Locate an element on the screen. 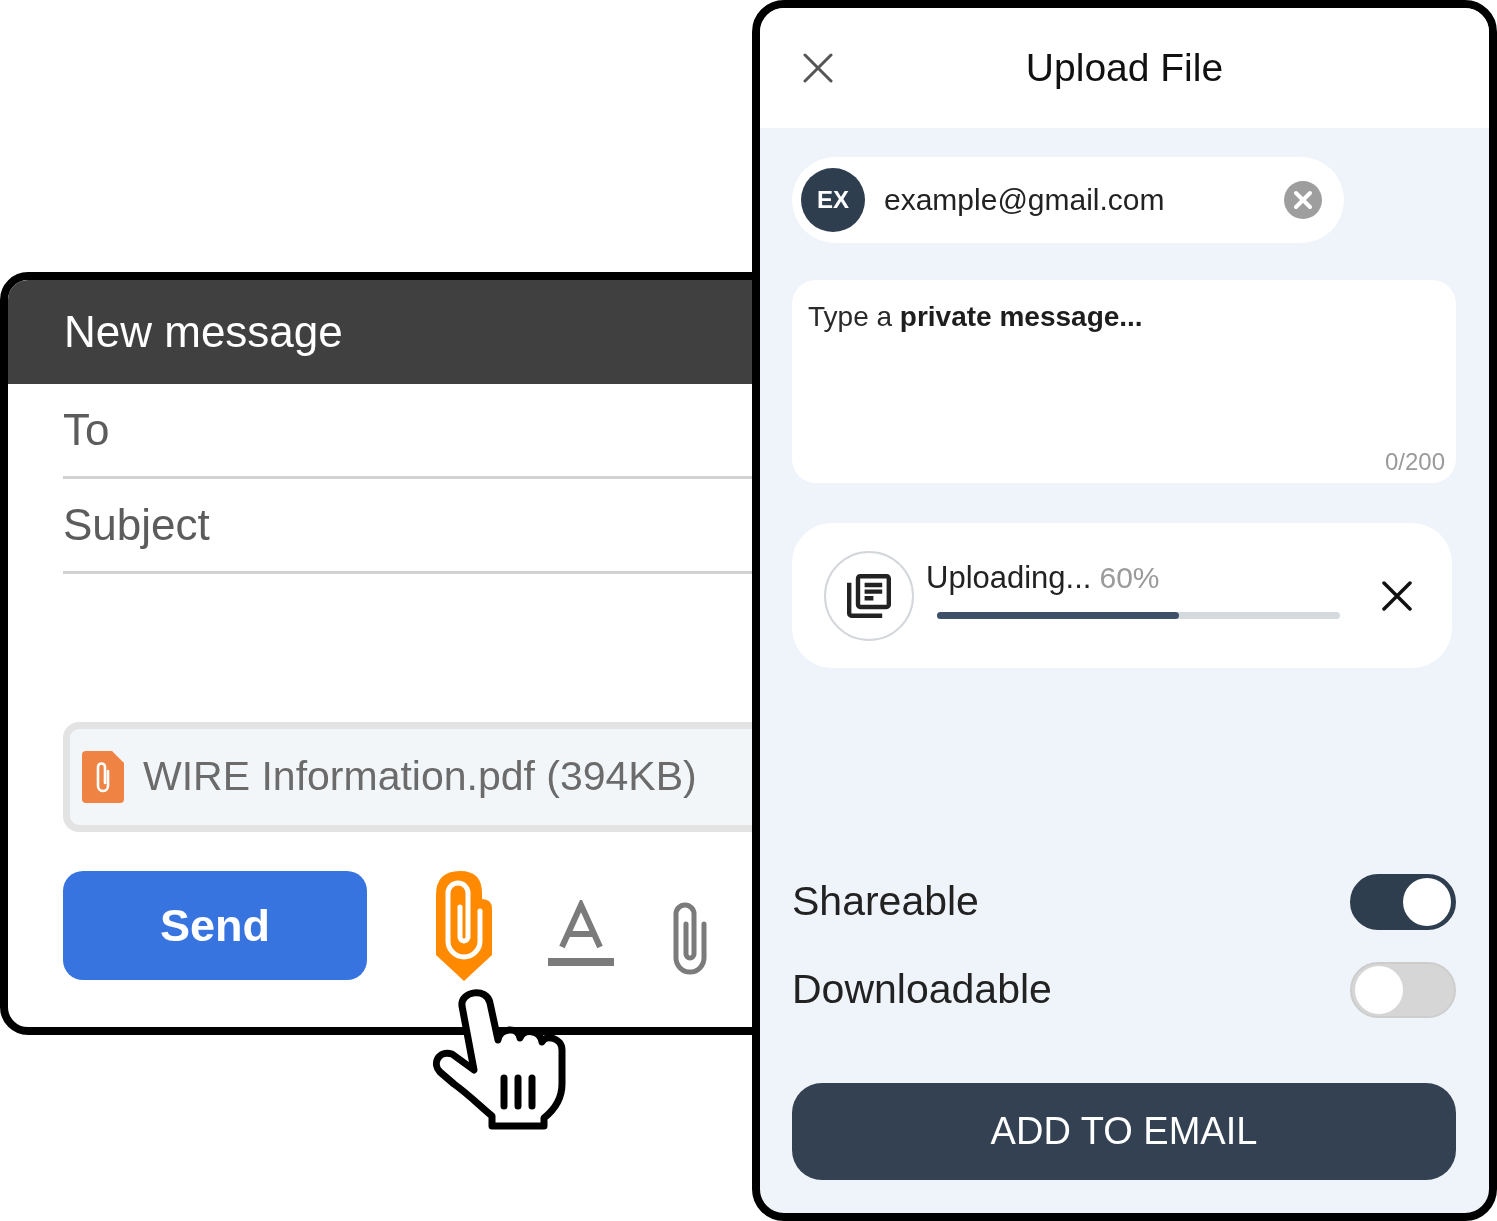  toggle-switch is located at coordinates (1403, 902).